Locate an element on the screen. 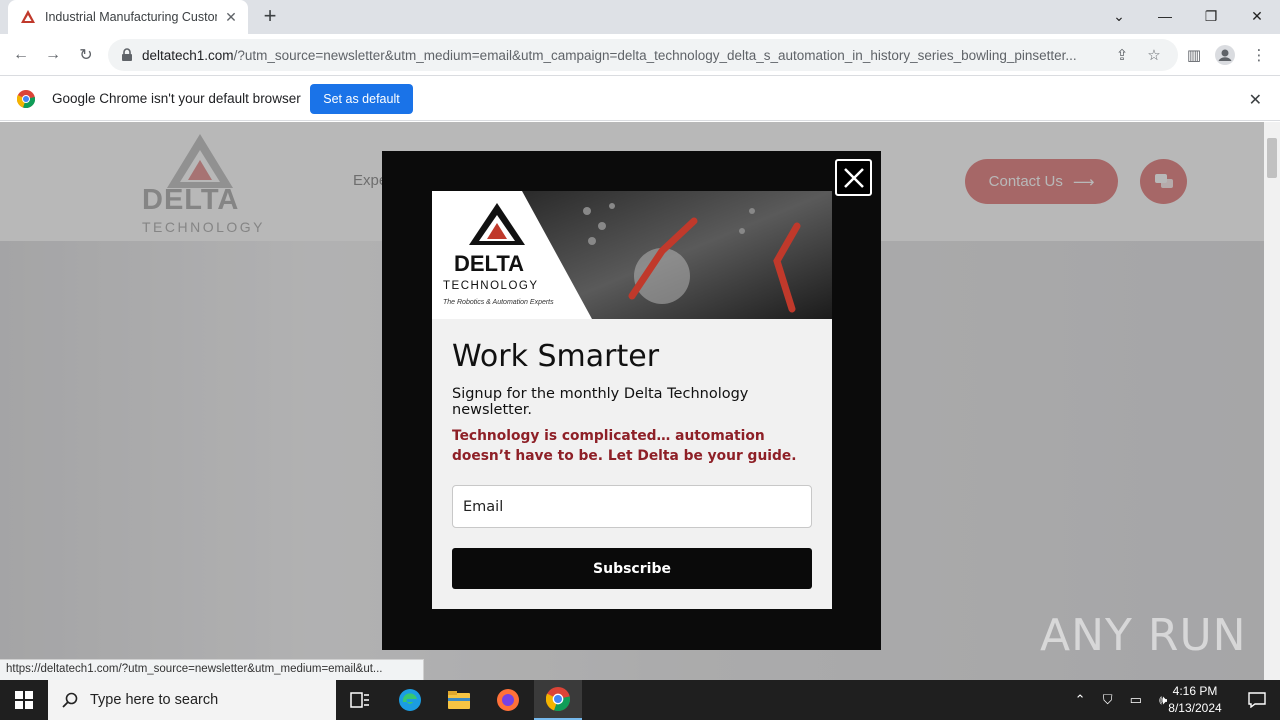 The height and width of the screenshot is (720, 1280). side-panel-icon: ▥ is located at coordinates (1194, 55).